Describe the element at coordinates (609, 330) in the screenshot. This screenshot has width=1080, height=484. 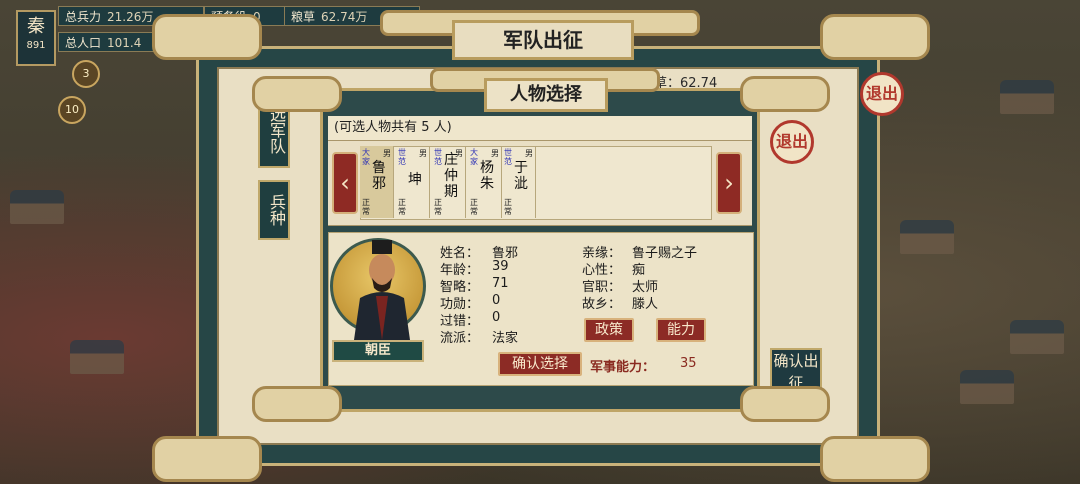
I see `policy-button: 政策` at that location.